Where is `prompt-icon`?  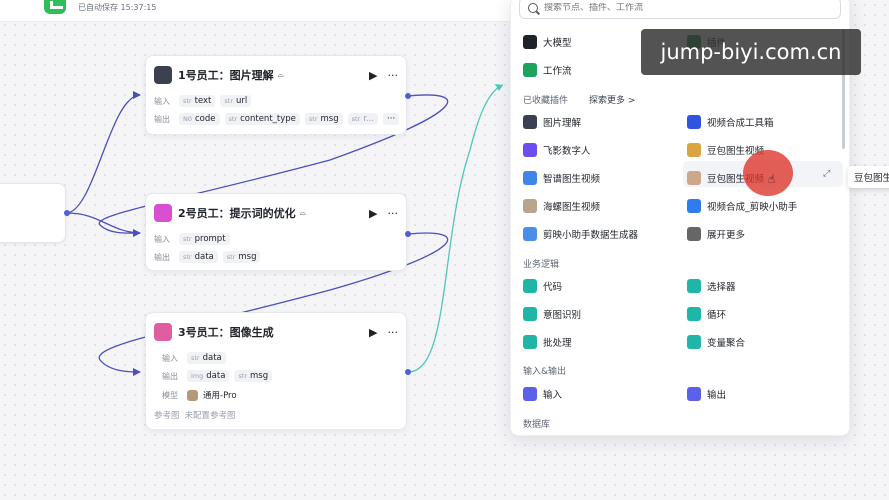 prompt-icon is located at coordinates (163, 213).